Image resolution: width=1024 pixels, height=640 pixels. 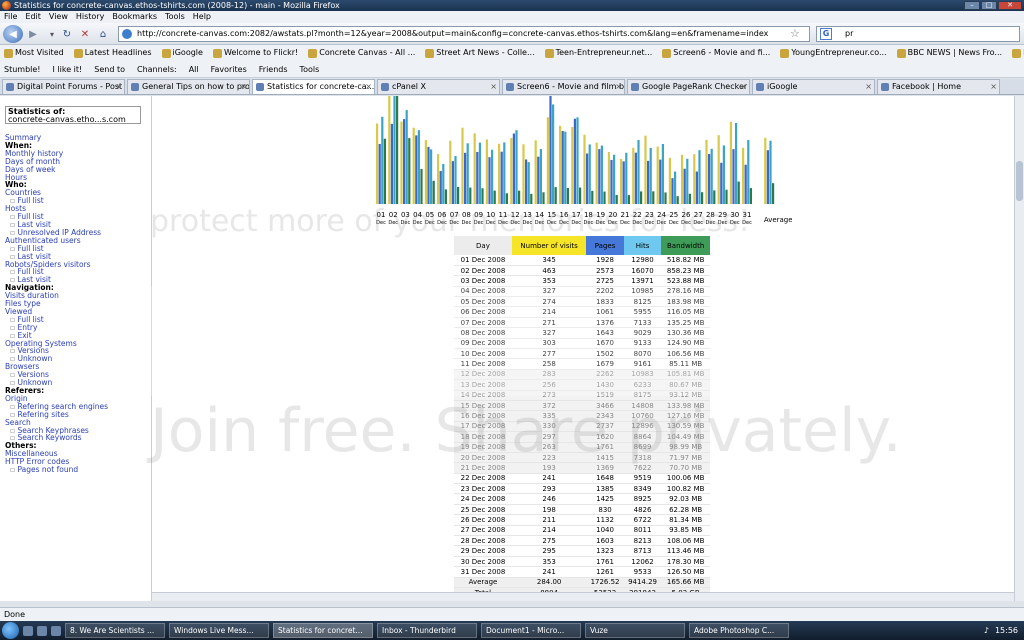 What do you see at coordinates (78, 201) in the screenshot?
I see `sidebar-link: Full list` at bounding box center [78, 201].